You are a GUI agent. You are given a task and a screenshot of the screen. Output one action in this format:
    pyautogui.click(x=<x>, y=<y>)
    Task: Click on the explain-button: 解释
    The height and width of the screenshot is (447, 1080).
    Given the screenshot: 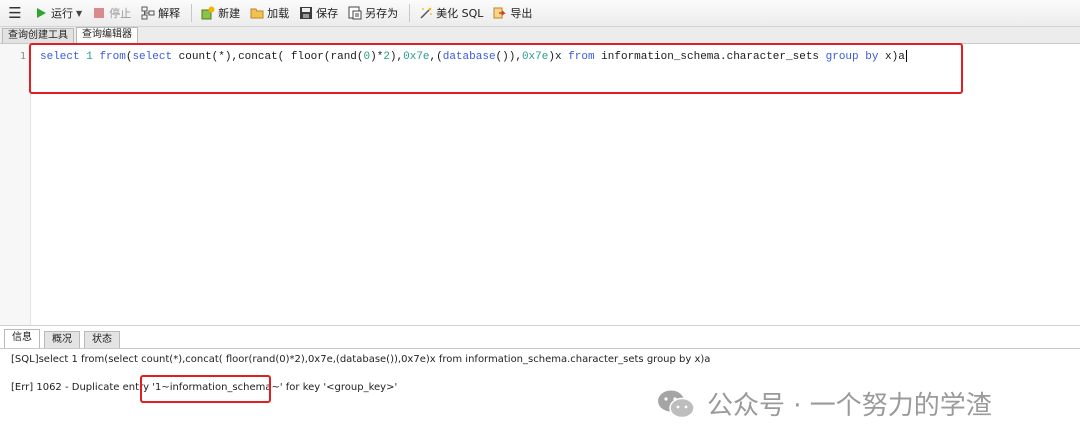 What is the action you would take?
    pyautogui.click(x=160, y=13)
    